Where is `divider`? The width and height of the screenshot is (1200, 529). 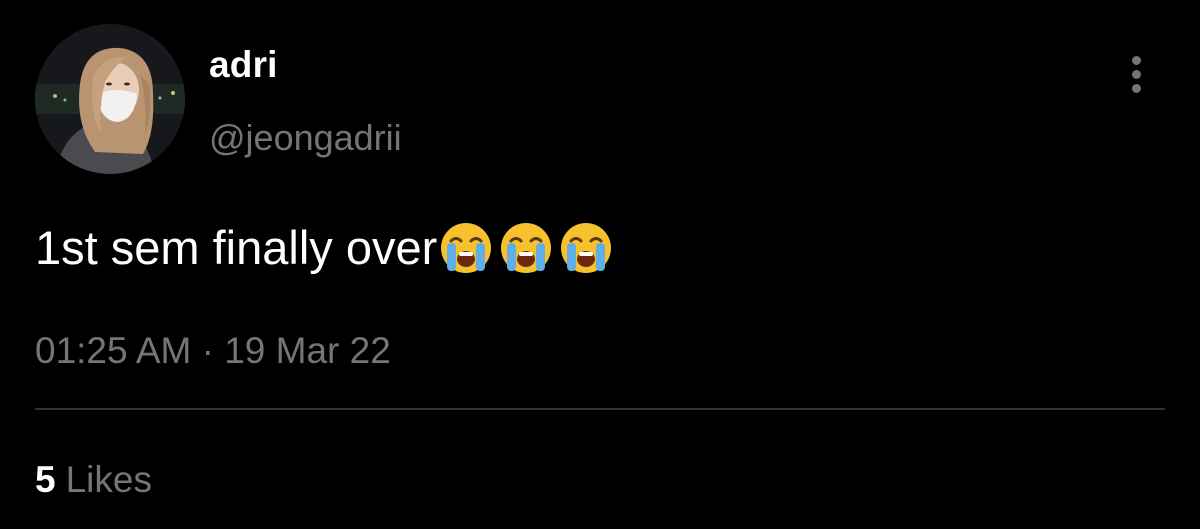
divider is located at coordinates (600, 409).